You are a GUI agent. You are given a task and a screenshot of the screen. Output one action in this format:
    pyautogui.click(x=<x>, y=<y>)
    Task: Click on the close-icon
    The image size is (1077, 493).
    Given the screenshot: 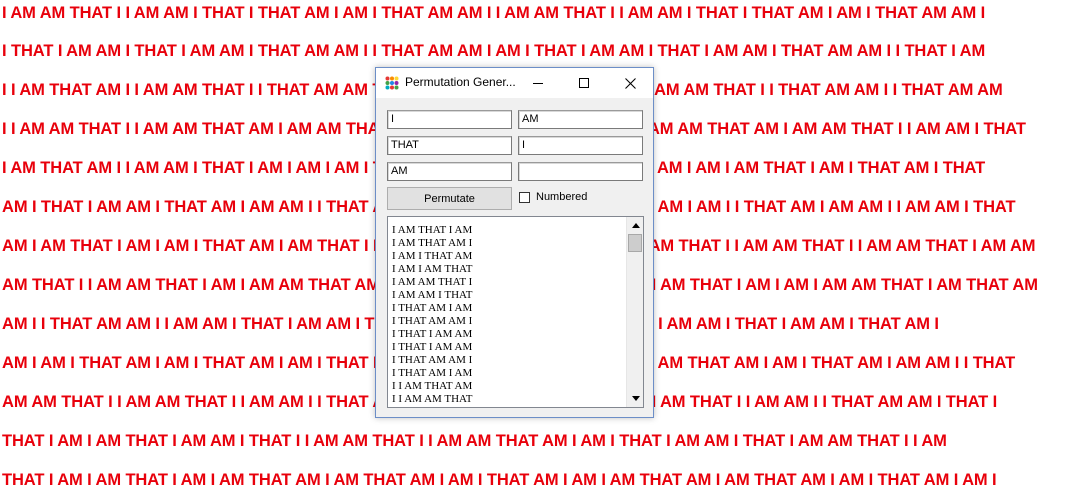 What is the action you would take?
    pyautogui.click(x=630, y=83)
    